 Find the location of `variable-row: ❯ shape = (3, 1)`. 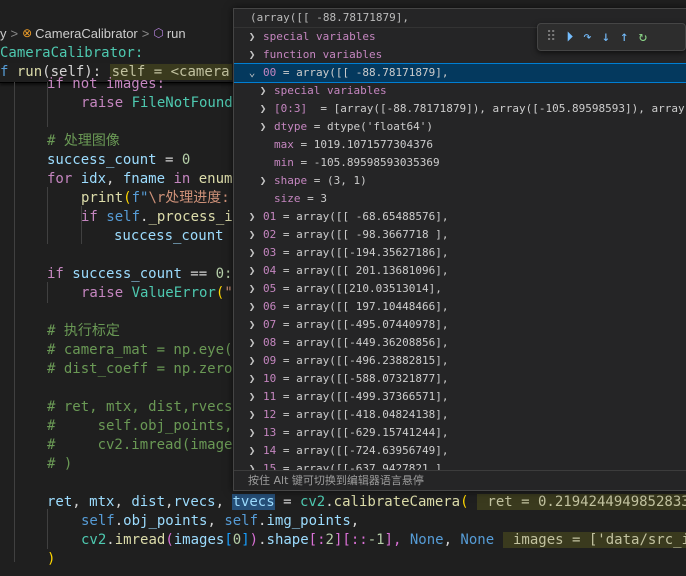

variable-row: ❯ shape = (3, 1) is located at coordinates (460, 181).